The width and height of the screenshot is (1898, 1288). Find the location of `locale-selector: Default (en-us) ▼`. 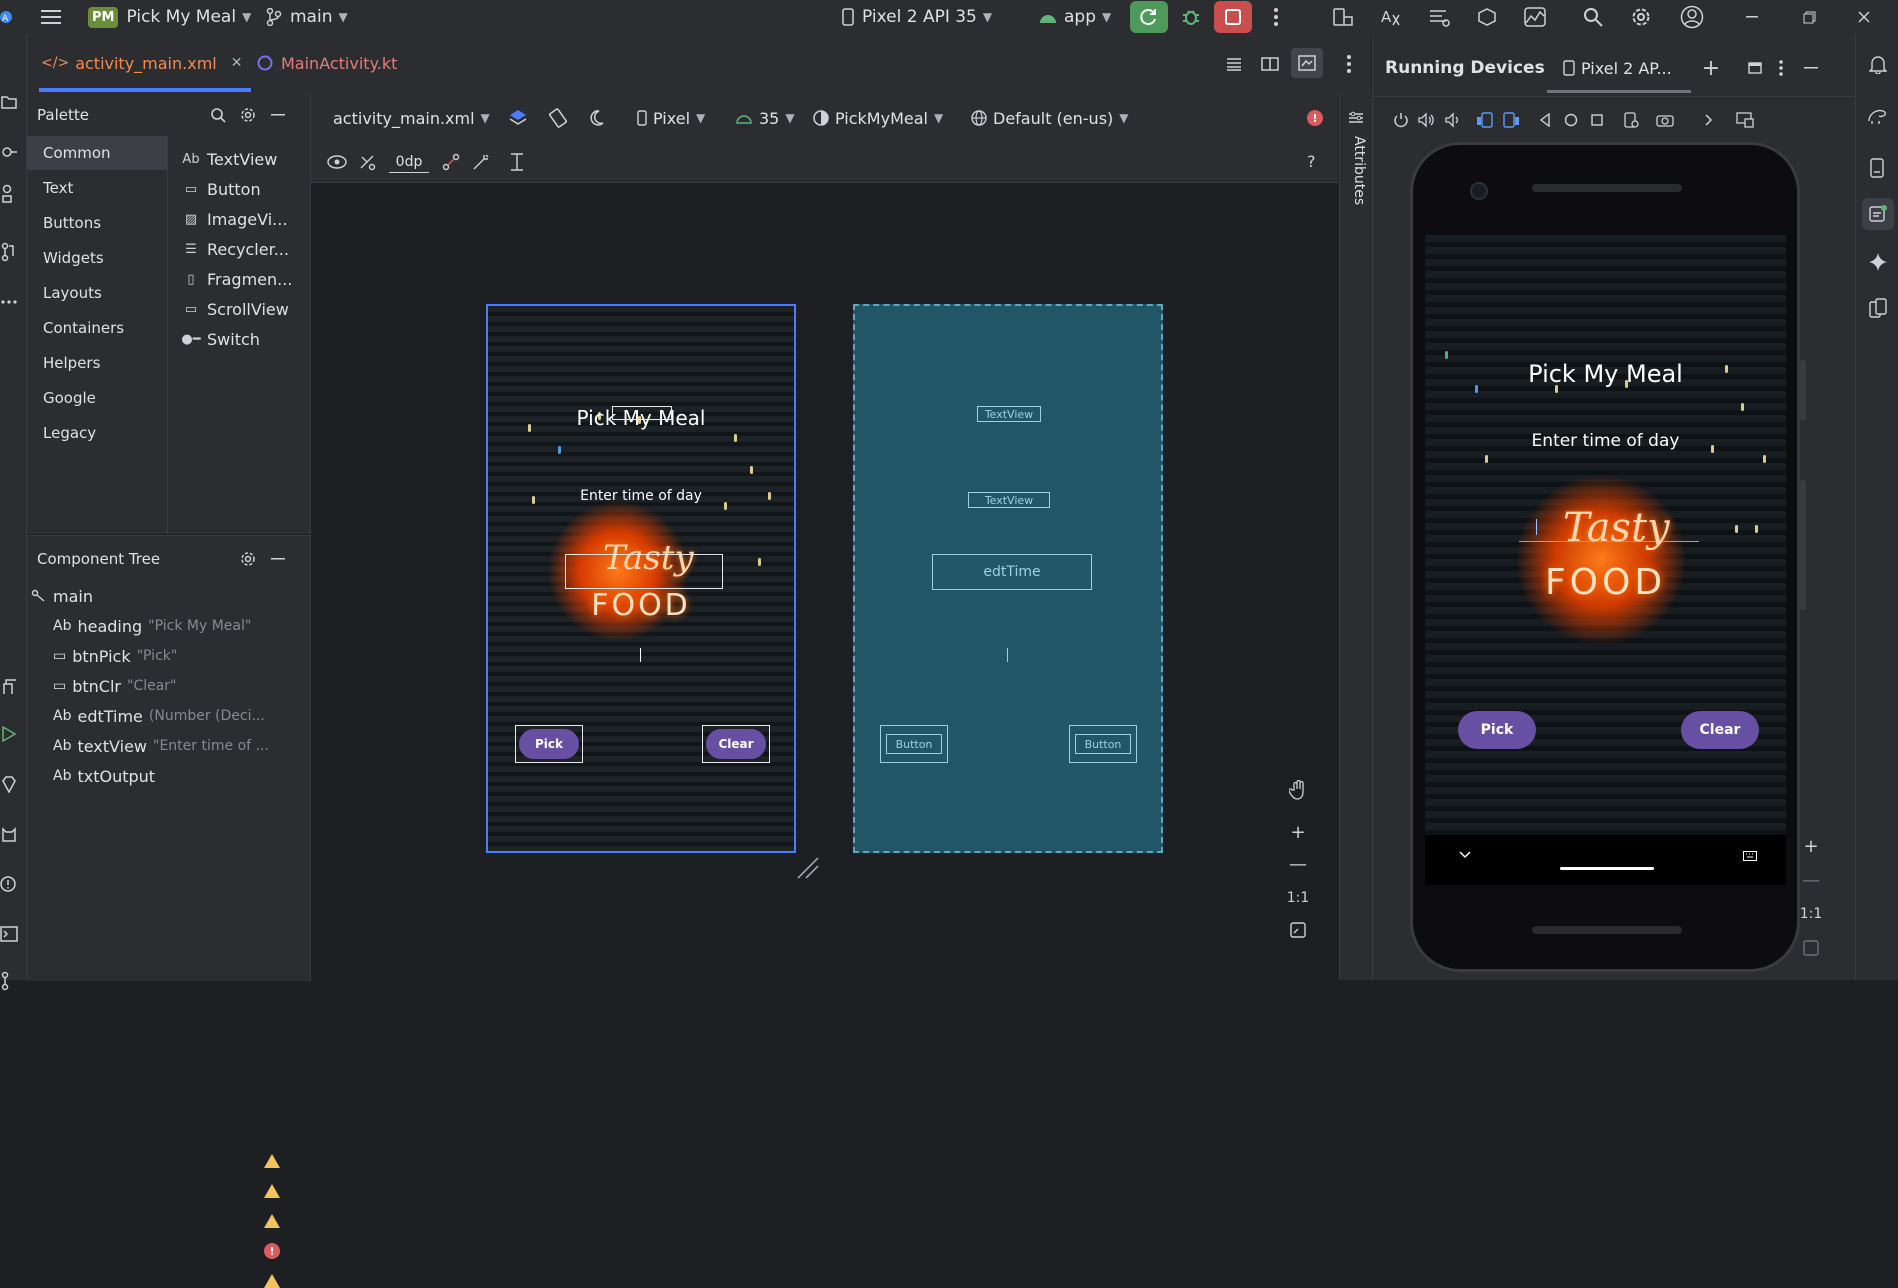

locale-selector: Default (en-us) ▼ is located at coordinates (1050, 118).